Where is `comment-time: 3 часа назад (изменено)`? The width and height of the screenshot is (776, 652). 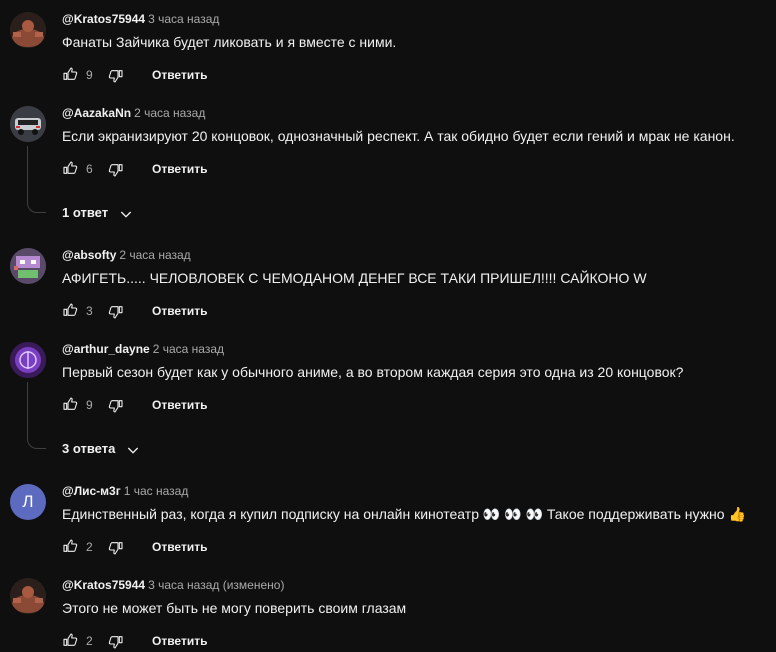
comment-time: 3 часа назад (изменено) is located at coordinates (216, 585).